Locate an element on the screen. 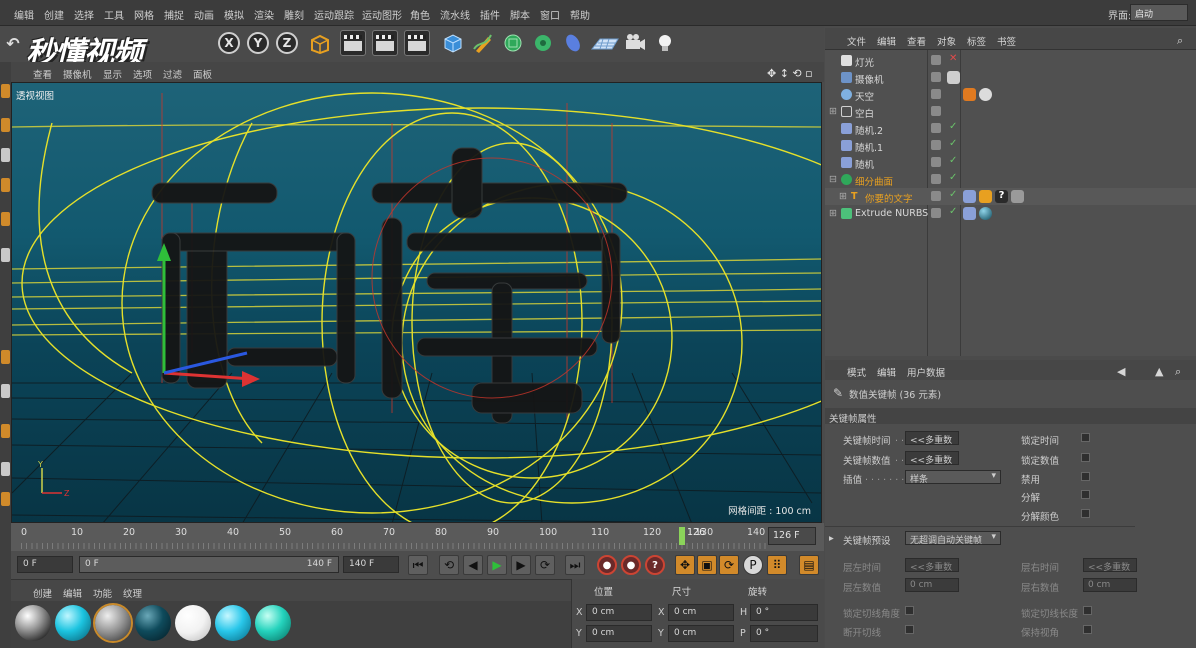  lock-tangent-angle-checkbox is located at coordinates (909, 610).